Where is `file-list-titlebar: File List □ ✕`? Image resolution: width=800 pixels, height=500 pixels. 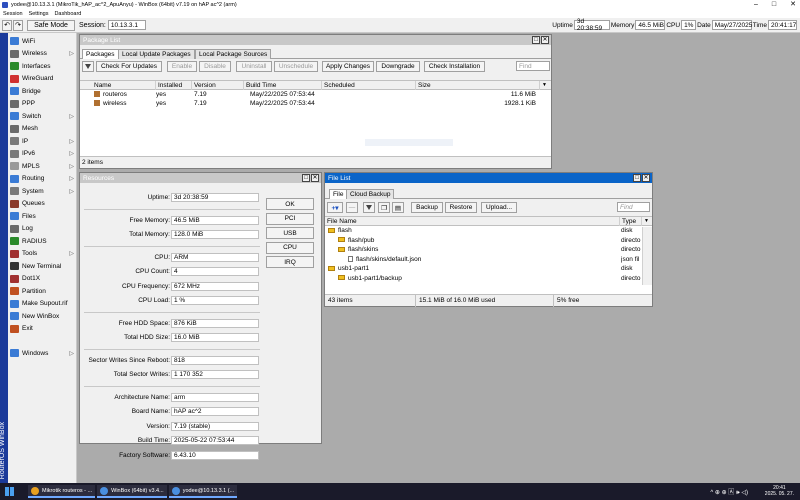 file-list-titlebar: File List □ ✕ is located at coordinates (488, 178).